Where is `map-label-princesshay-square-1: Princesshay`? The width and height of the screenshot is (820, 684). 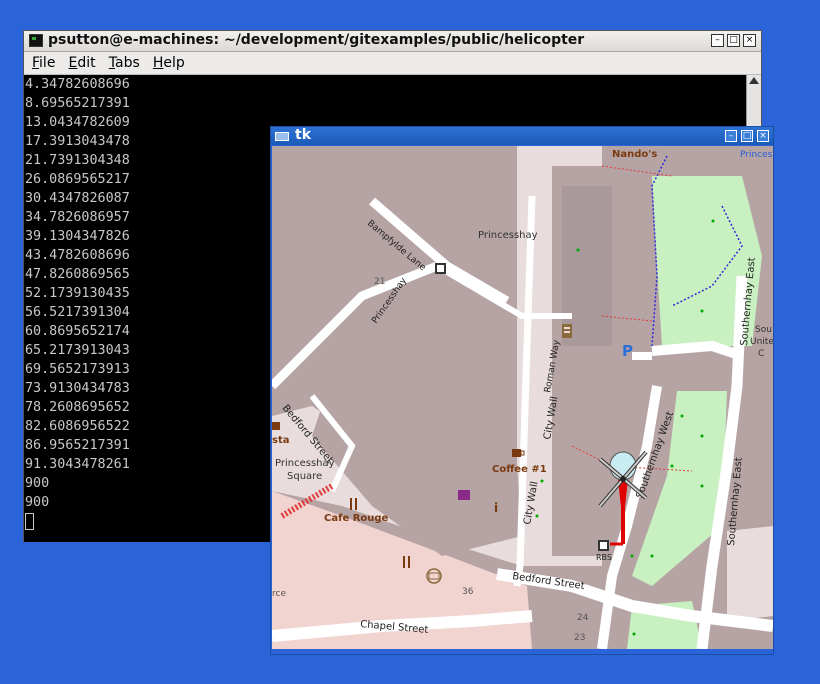
map-label-princesshay-square-1: Princesshay is located at coordinates (305, 463).